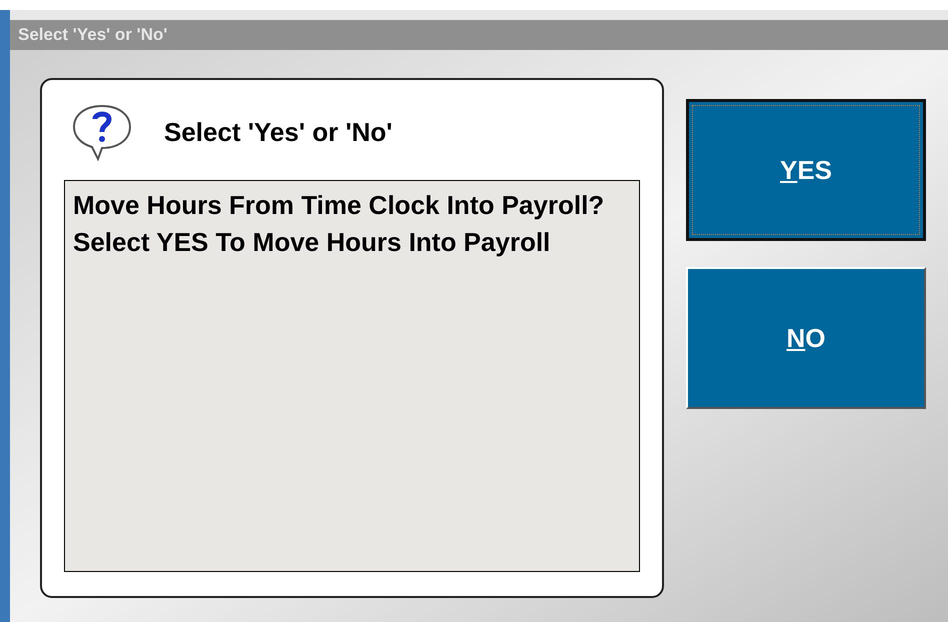 This screenshot has width=948, height=622. Describe the element at coordinates (339, 224) in the screenshot. I see `message-text: Move Hours From Time Clock Into Payroll? Select YES To Move Hours Into Payroll` at that location.